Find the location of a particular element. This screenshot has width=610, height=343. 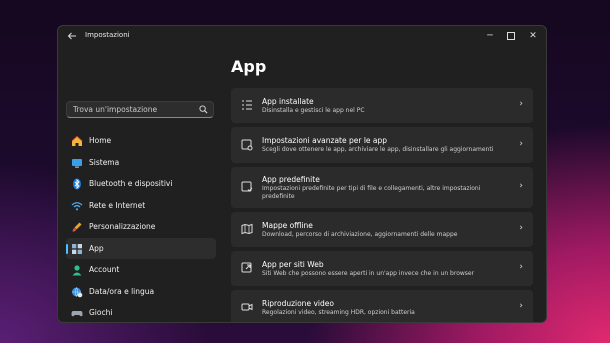

maximize-icon is located at coordinates (511, 36).